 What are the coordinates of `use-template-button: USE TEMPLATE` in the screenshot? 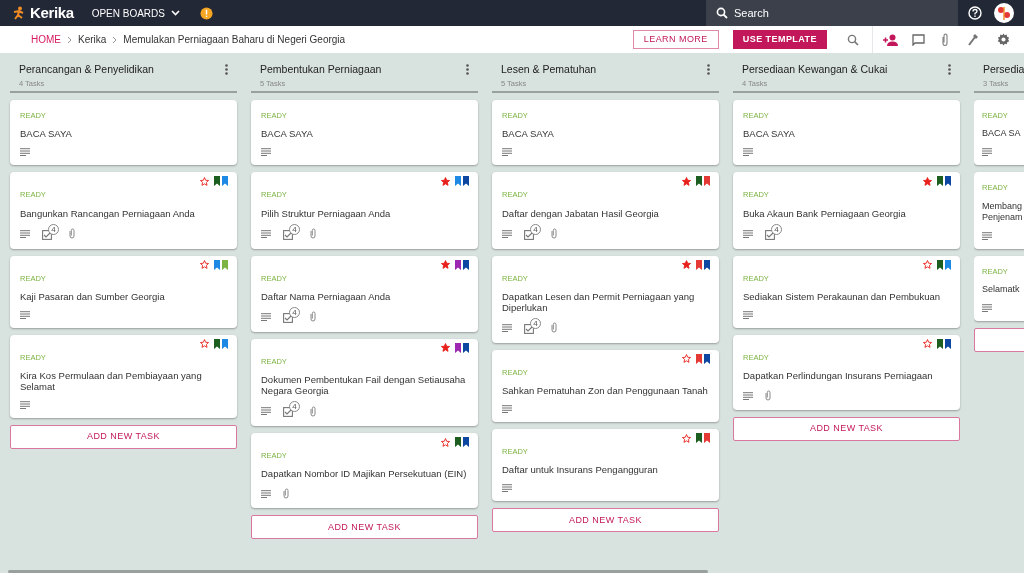 It's located at (779, 39).